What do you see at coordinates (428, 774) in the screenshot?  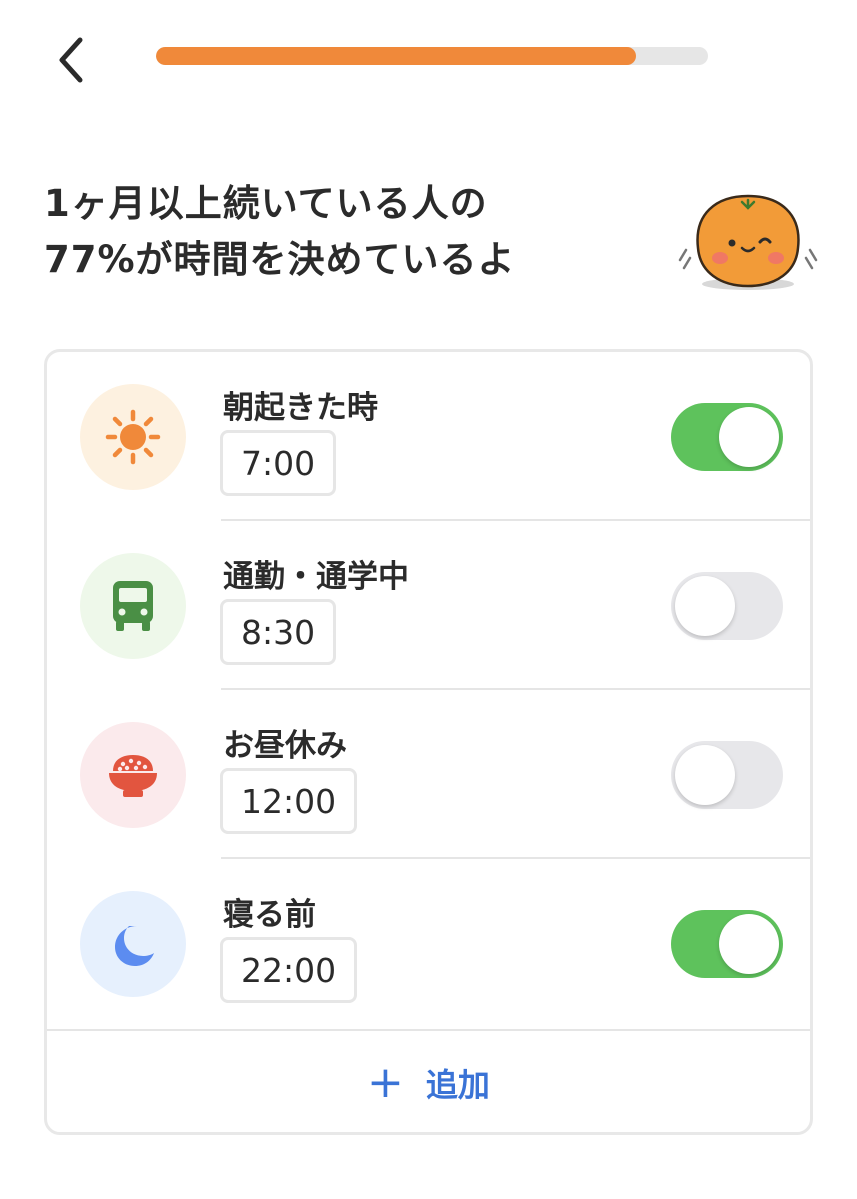 I see `list-item-lunch: お昼休み 12:00` at bounding box center [428, 774].